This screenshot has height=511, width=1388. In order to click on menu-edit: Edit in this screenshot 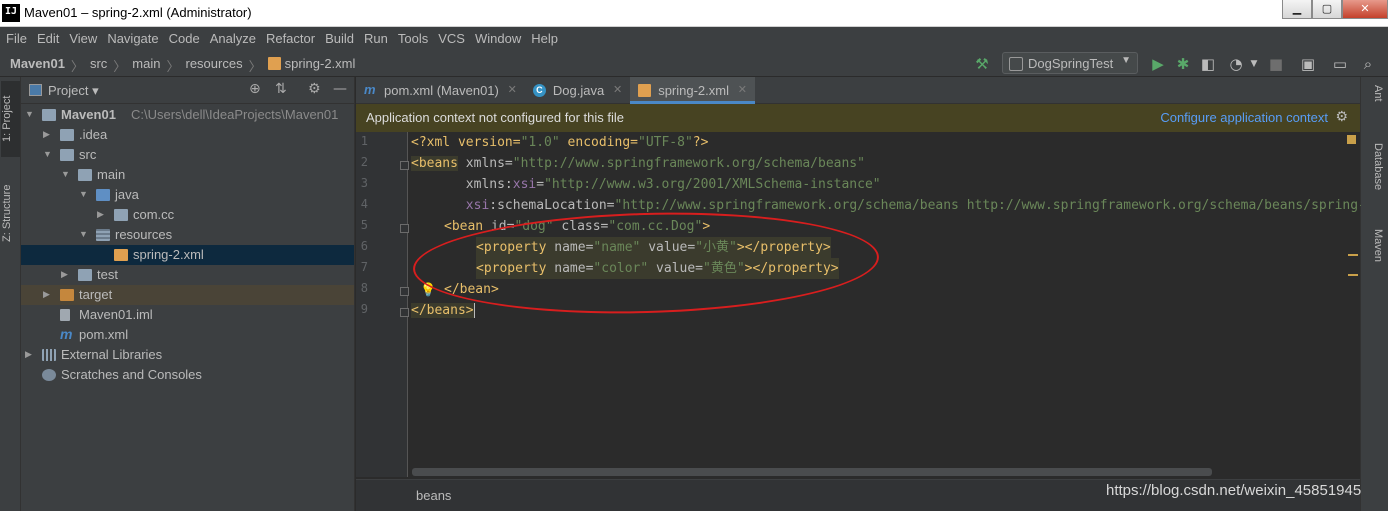, I will do `click(50, 39)`.